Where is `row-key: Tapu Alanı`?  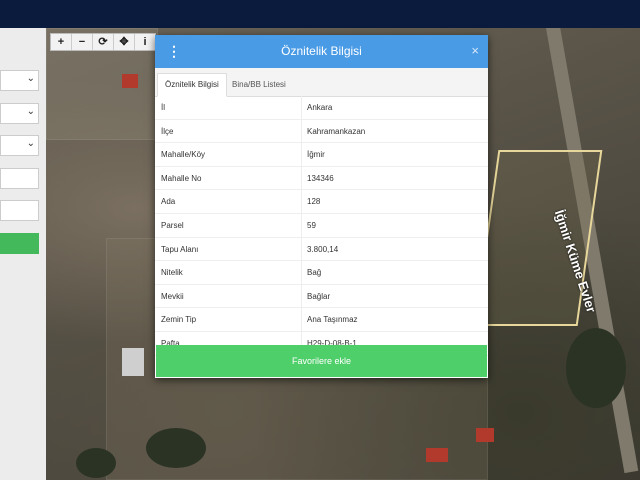 row-key: Tapu Alanı is located at coordinates (180, 249).